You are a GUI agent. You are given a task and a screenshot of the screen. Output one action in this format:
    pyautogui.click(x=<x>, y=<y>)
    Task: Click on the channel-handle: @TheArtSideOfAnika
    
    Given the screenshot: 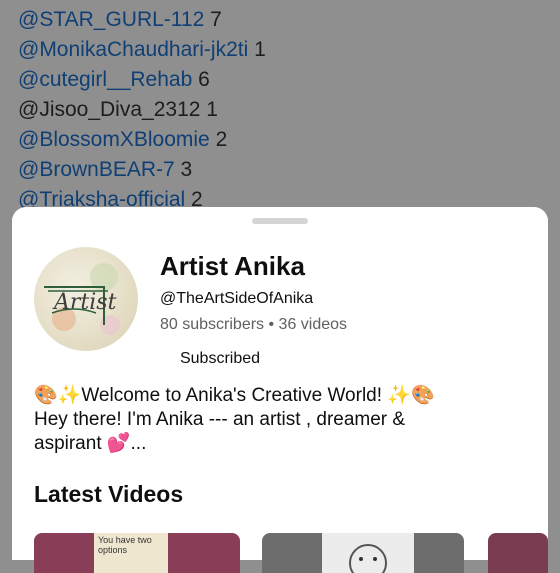 What is the action you would take?
    pyautogui.click(x=237, y=298)
    